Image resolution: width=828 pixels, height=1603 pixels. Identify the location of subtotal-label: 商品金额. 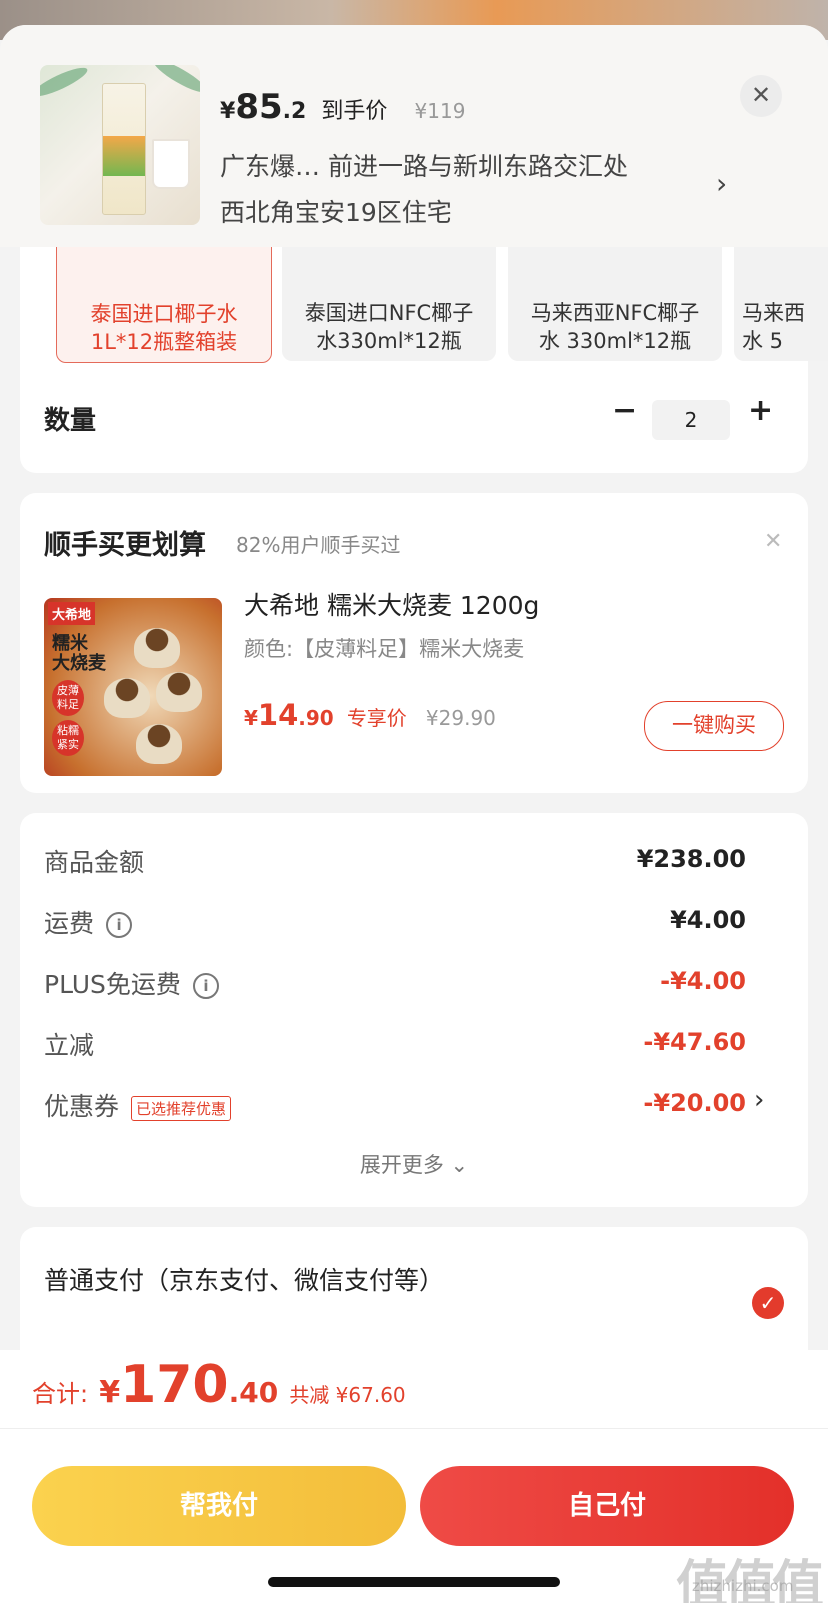
(94, 862).